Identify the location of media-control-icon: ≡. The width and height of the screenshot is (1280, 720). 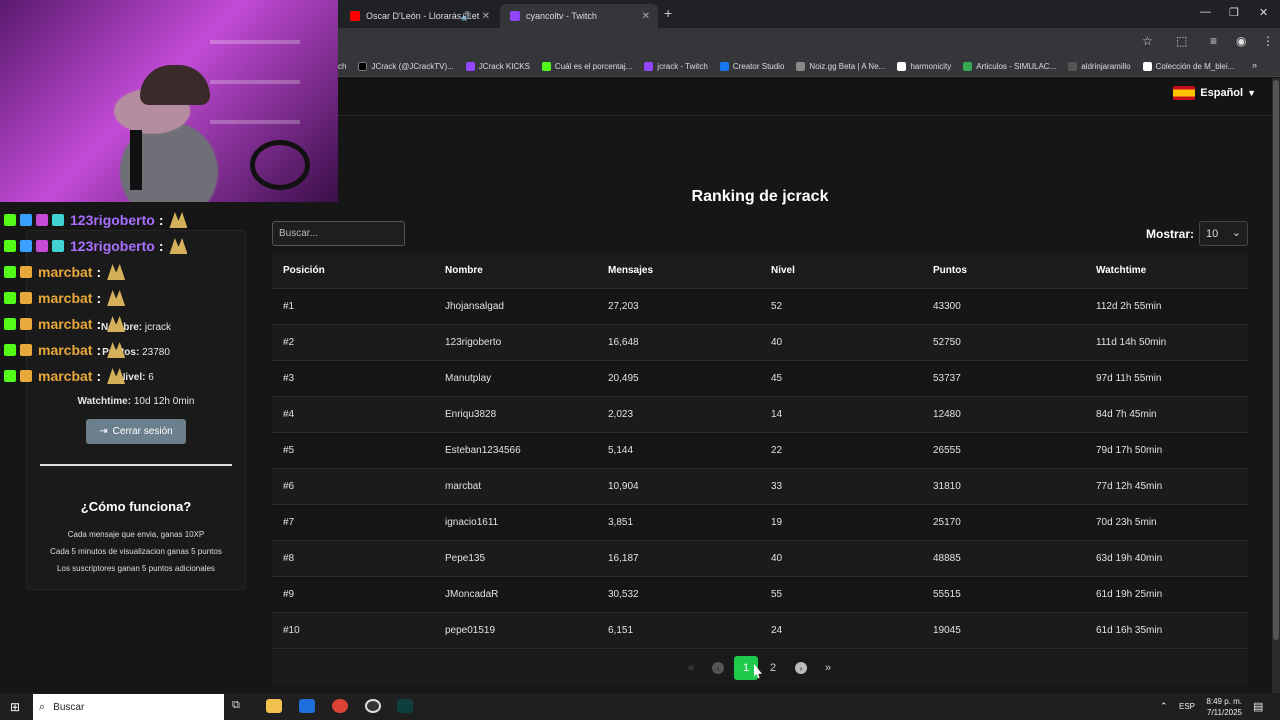
(1213, 41).